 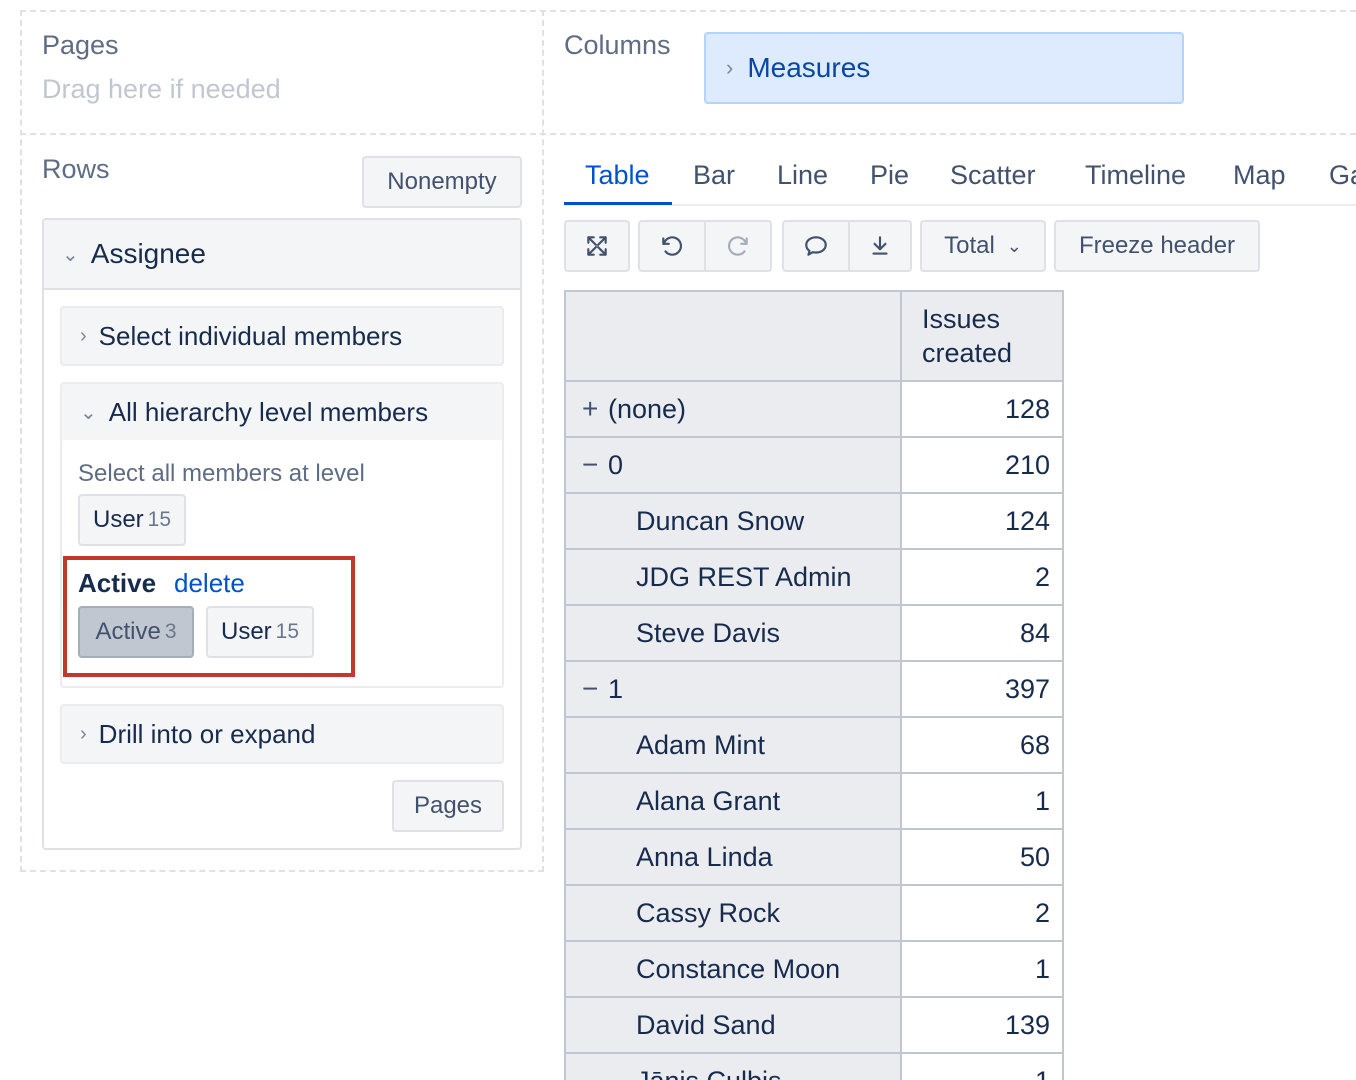 I want to click on row-label: David Sand, so click(x=706, y=1024).